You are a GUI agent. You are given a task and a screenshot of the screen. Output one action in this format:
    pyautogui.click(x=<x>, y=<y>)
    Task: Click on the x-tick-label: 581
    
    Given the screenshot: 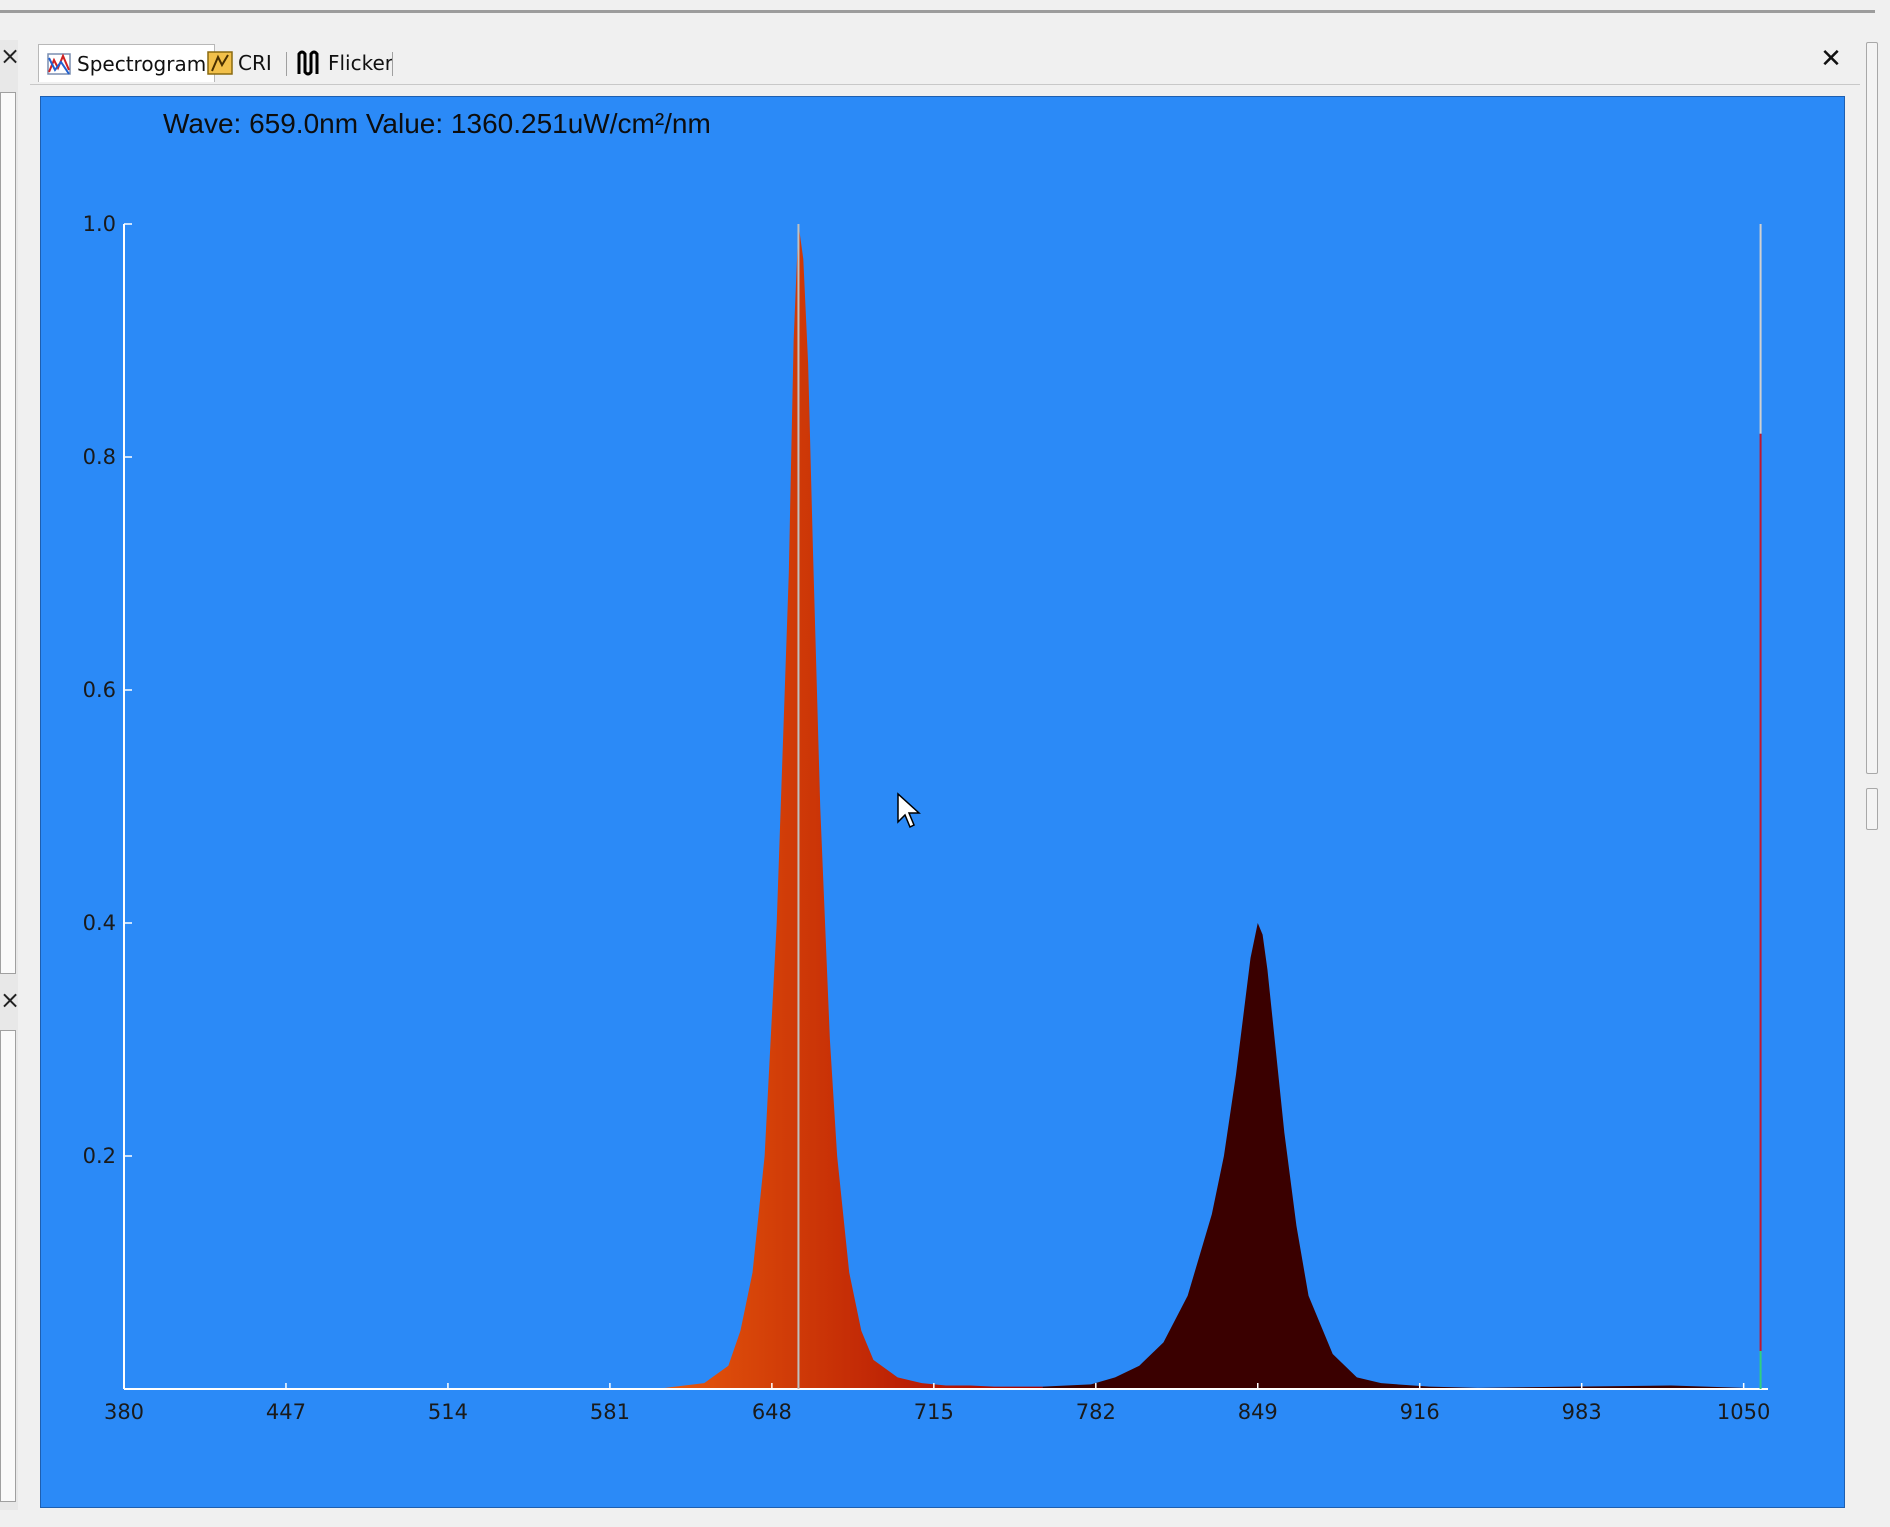 What is the action you would take?
    pyautogui.click(x=610, y=1412)
    